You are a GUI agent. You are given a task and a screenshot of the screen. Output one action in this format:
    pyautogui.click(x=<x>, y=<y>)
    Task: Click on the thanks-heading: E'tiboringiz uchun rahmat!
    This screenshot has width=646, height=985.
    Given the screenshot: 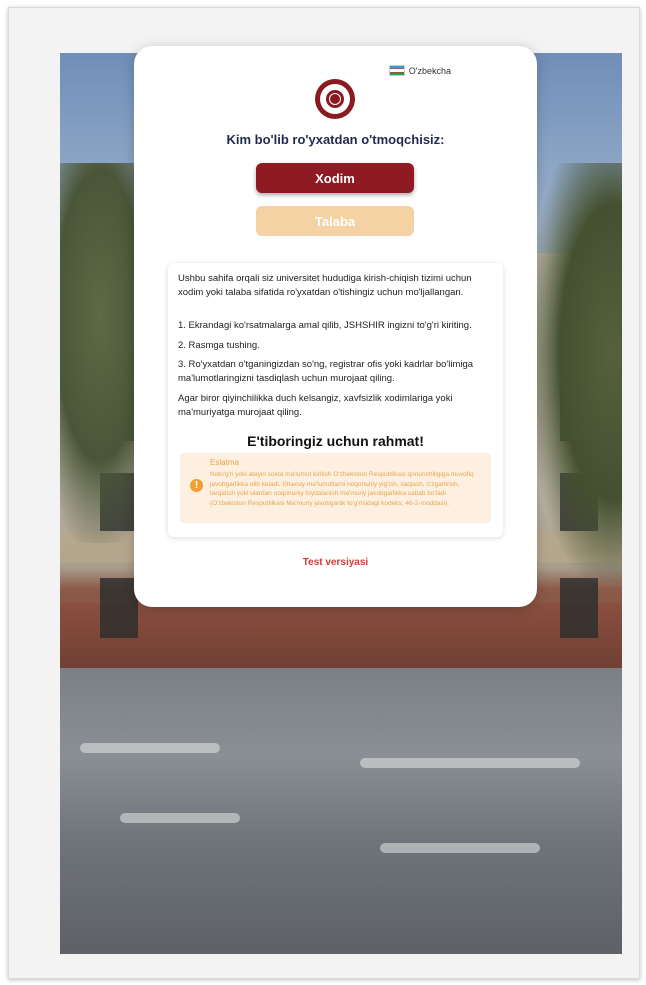 What is the action you would take?
    pyautogui.click(x=335, y=441)
    